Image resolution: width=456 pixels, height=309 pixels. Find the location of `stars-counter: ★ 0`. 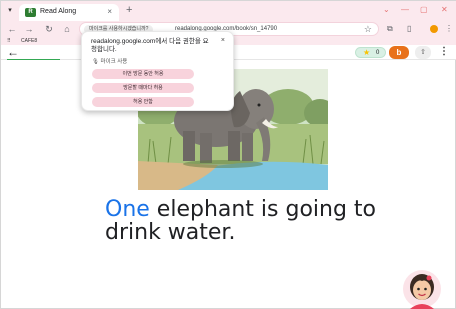

stars-counter: ★ 0 is located at coordinates (370, 52).